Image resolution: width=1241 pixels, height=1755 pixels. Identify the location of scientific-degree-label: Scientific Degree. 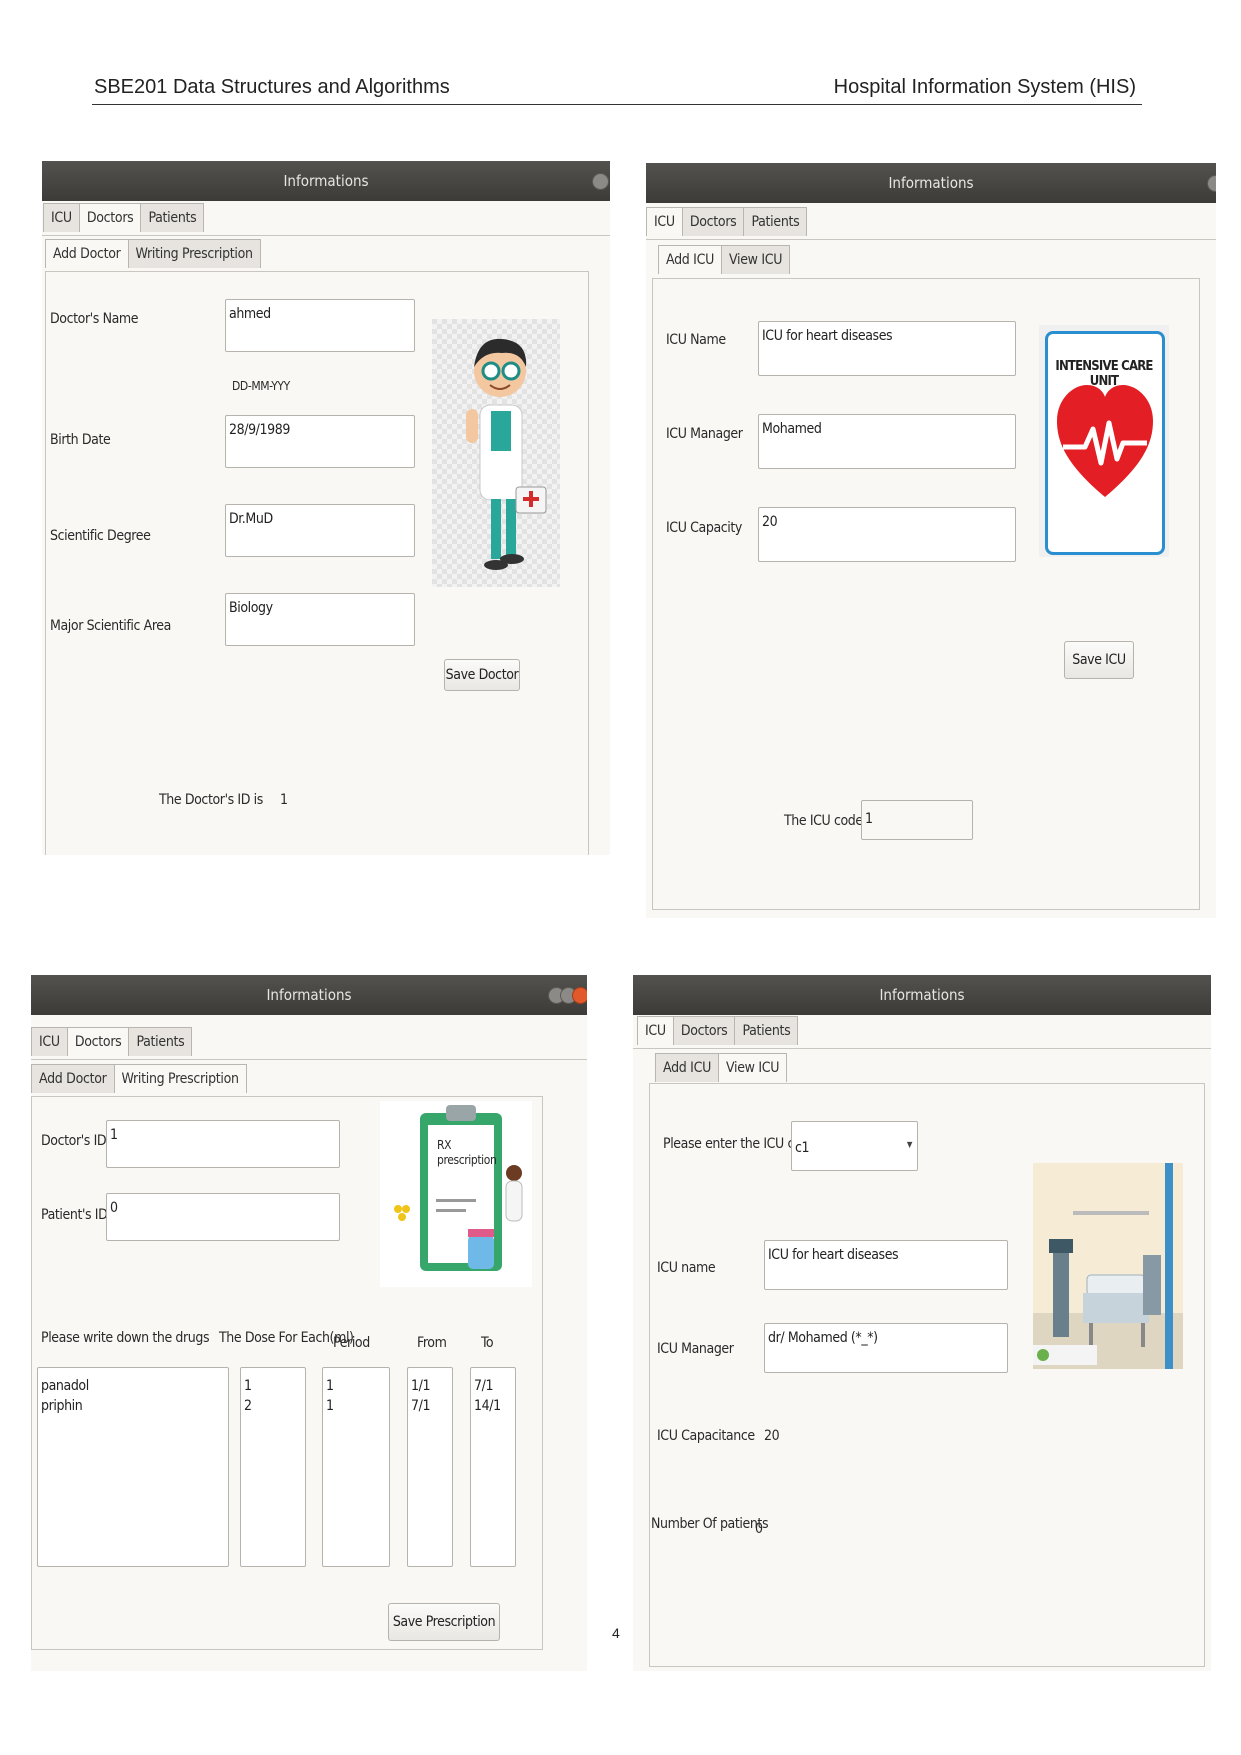
(100, 536).